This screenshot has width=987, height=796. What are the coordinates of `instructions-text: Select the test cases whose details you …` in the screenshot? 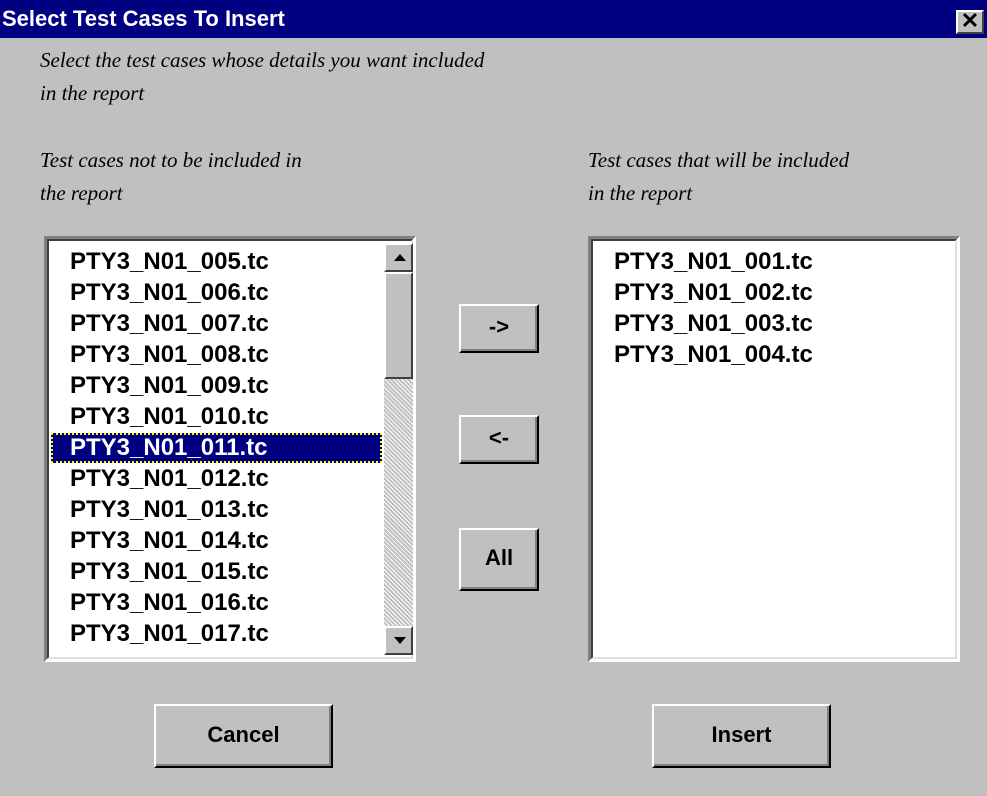 It's located at (262, 77).